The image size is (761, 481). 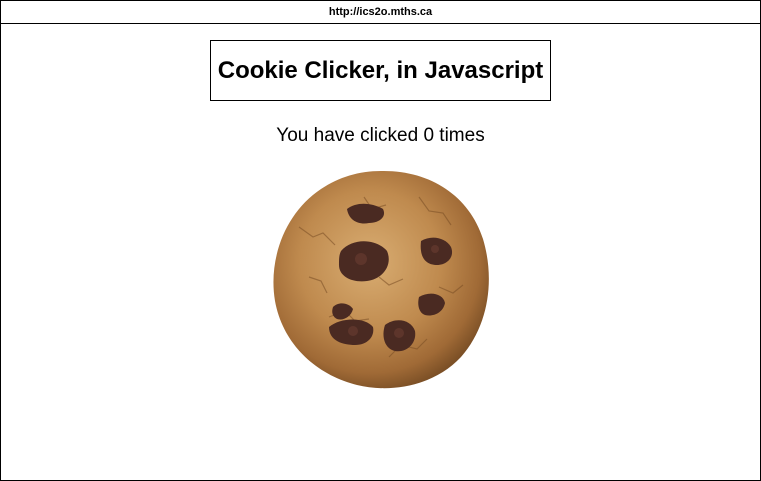 I want to click on page-title: Cookie Clicker, in Javascript, so click(x=380, y=70).